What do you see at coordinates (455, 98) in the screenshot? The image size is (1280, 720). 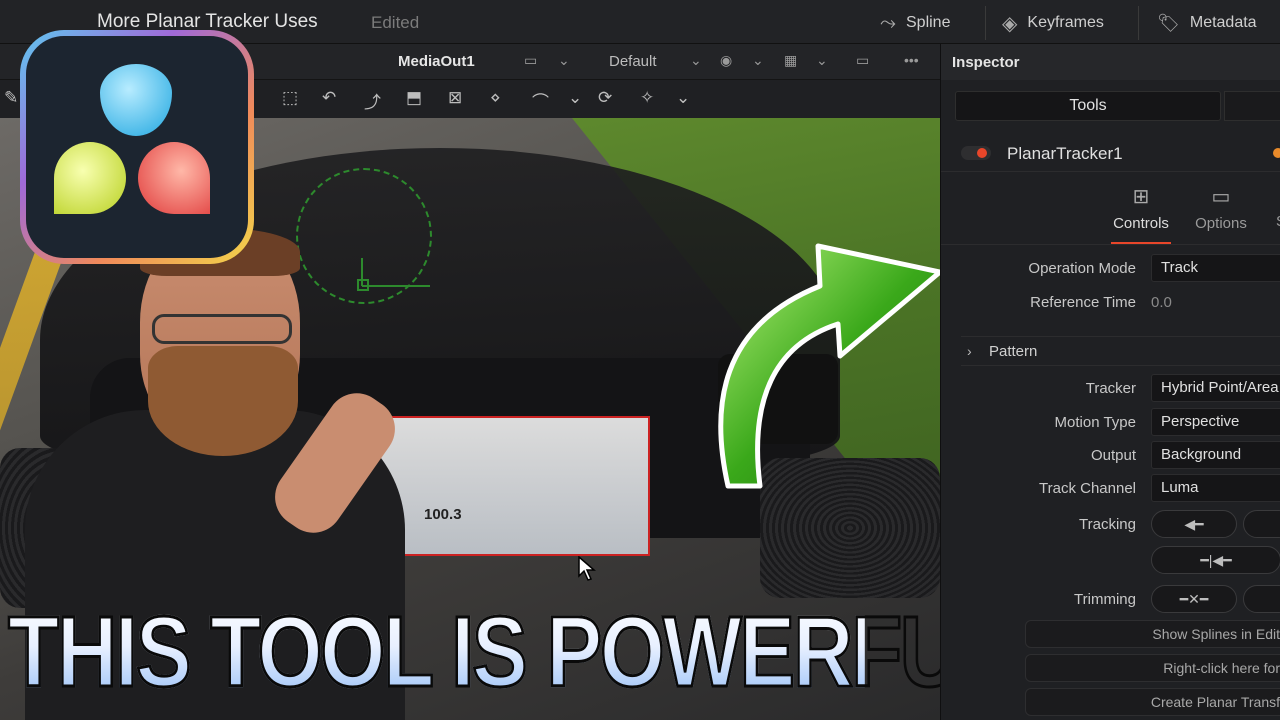 I see `delete-point-icon: ⊠` at bounding box center [455, 98].